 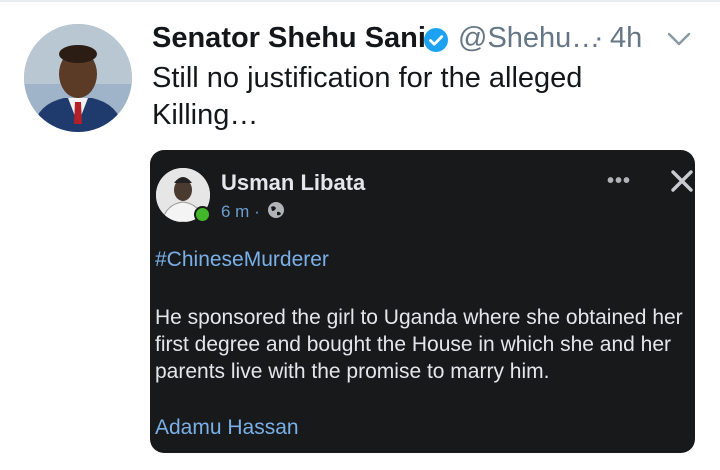 What do you see at coordinates (293, 182) in the screenshot?
I see `post-author-name: Usman Libata` at bounding box center [293, 182].